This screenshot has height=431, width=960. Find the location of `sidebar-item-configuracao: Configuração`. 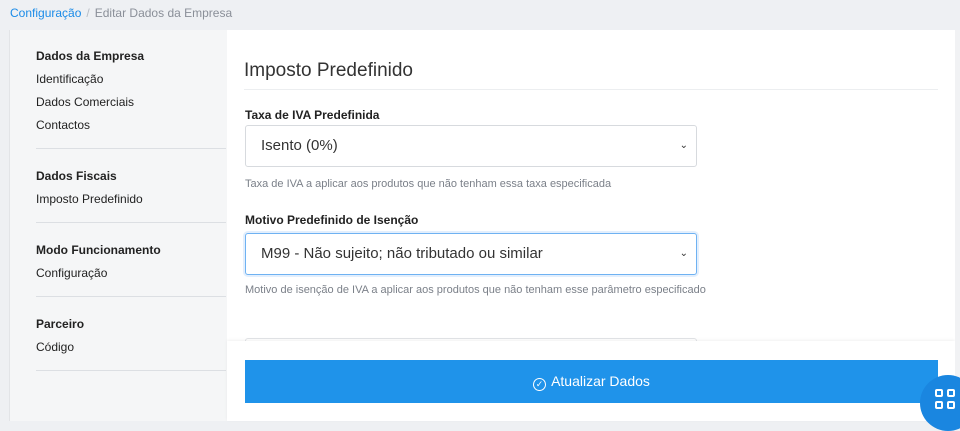

sidebar-item-configuracao: Configuração is located at coordinates (132, 273).